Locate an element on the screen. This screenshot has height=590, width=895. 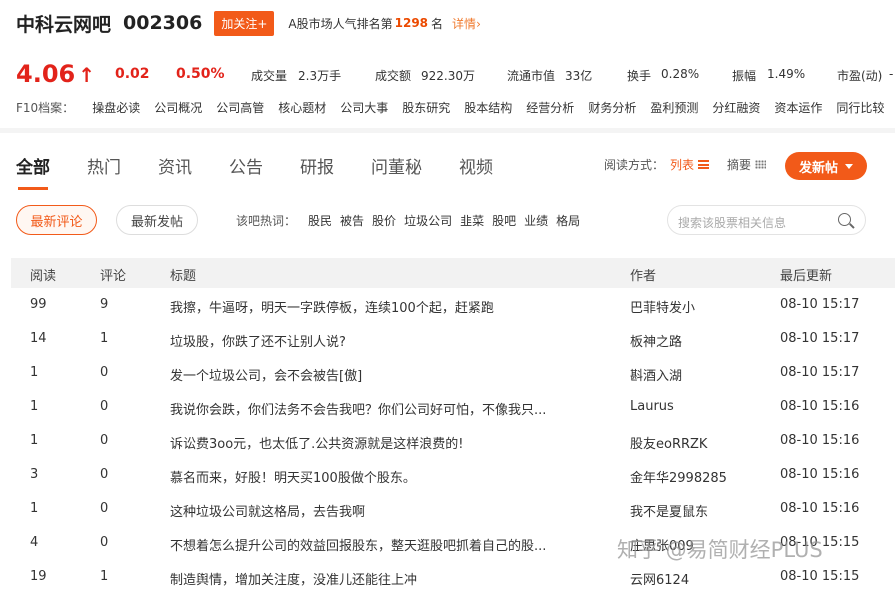
bar-name: 中科云网吧 is located at coordinates (63, 23).